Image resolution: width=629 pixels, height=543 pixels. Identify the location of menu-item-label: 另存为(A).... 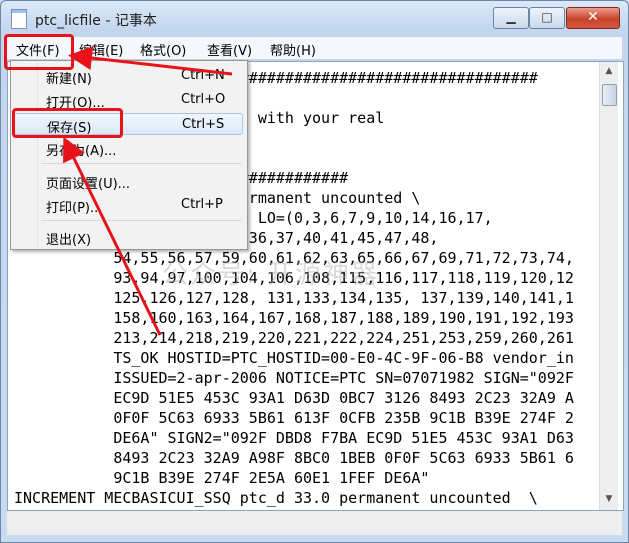
(81, 151).